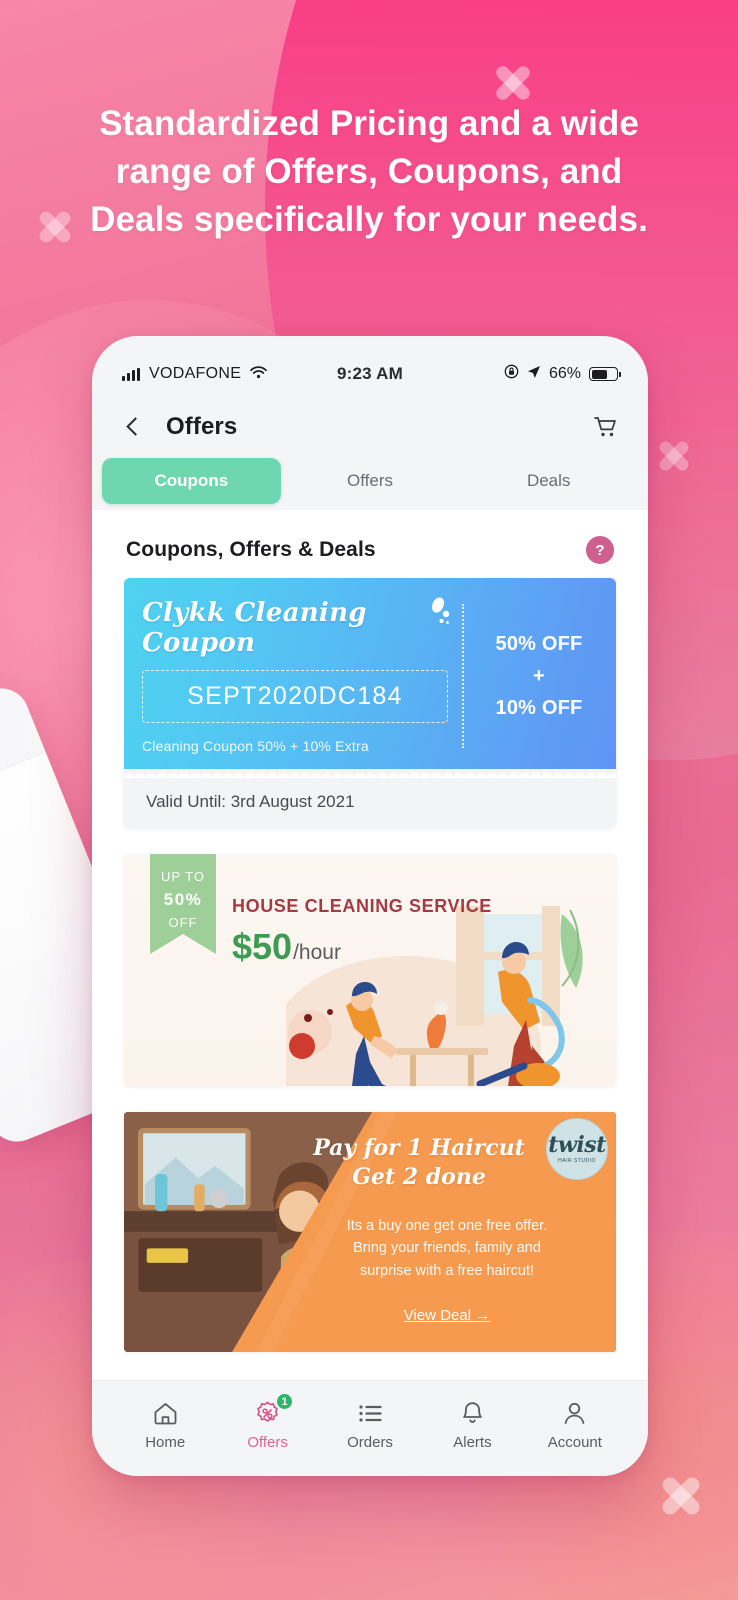 The image size is (738, 1600). I want to click on haircut-body-line-2: Bring your friends, family and, so click(447, 1248).